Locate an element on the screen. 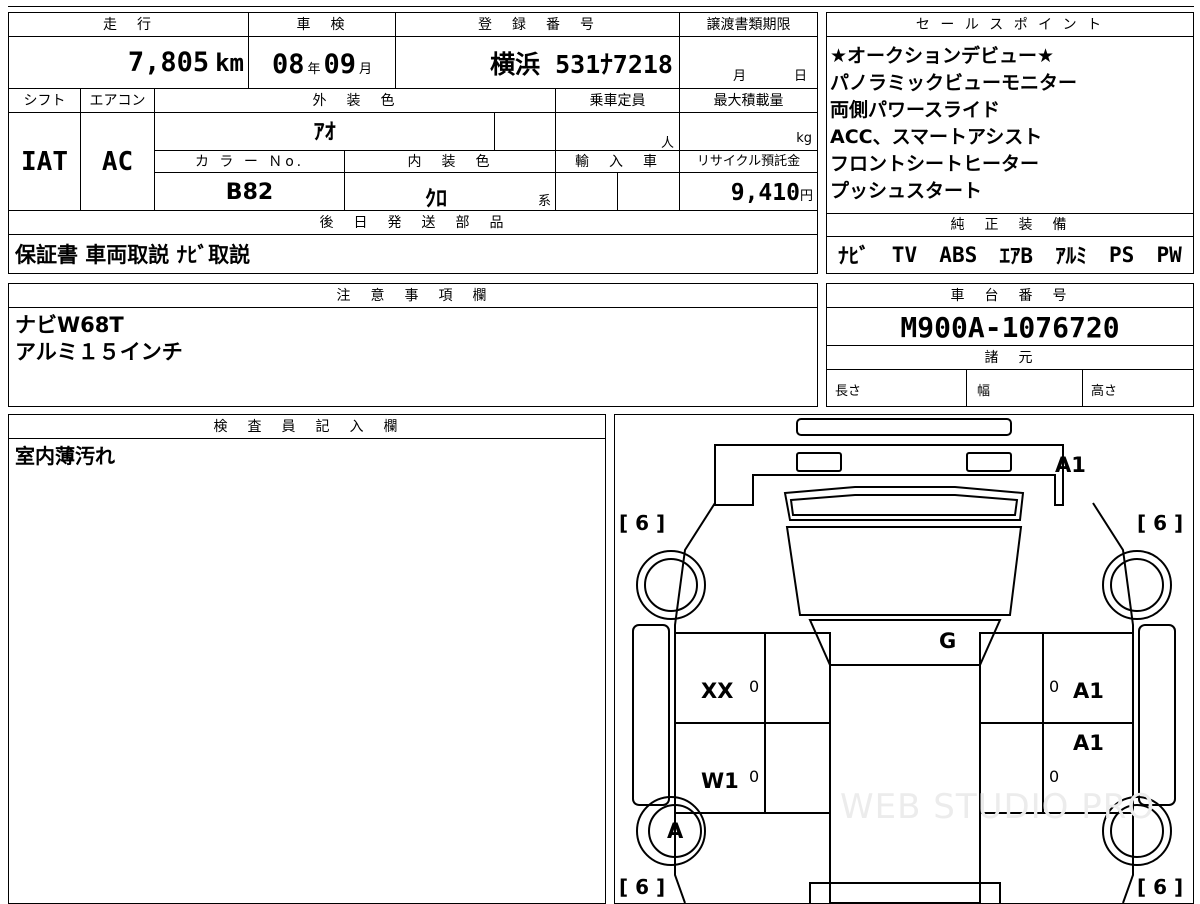 The width and height of the screenshot is (1200, 904). recycle-cell: 9,410円 is located at coordinates (748, 192).